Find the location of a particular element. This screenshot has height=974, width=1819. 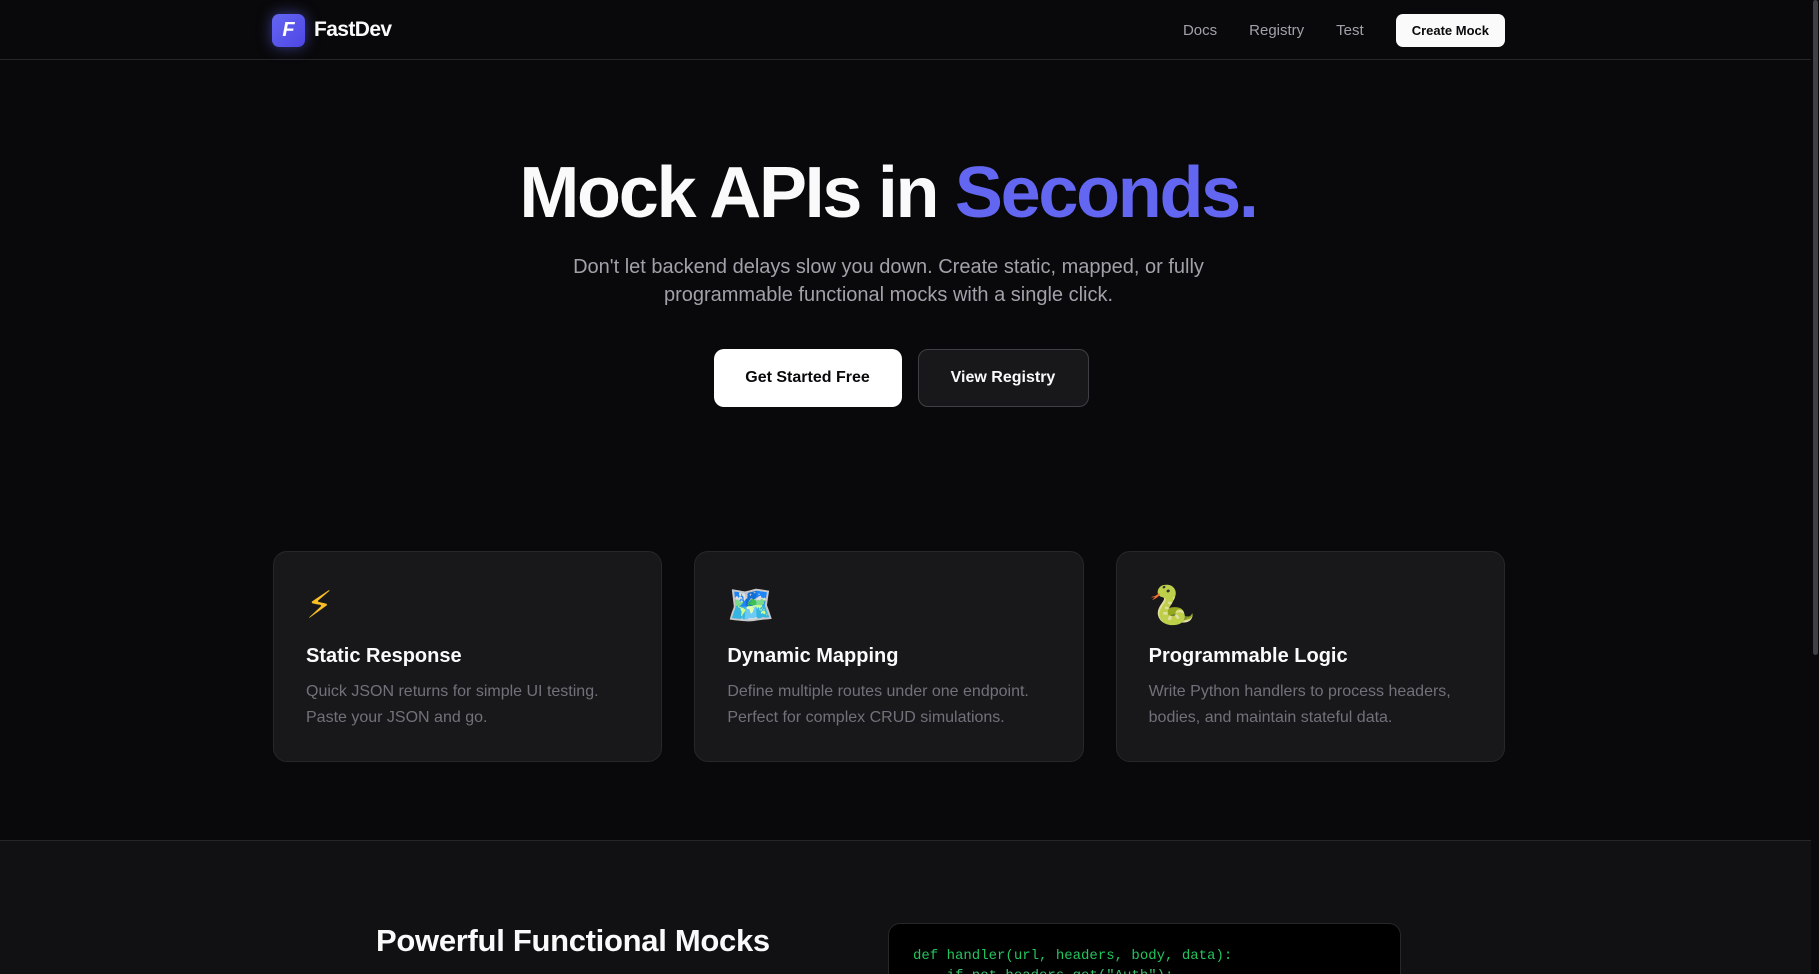

brand: F FastDev is located at coordinates (332, 30).